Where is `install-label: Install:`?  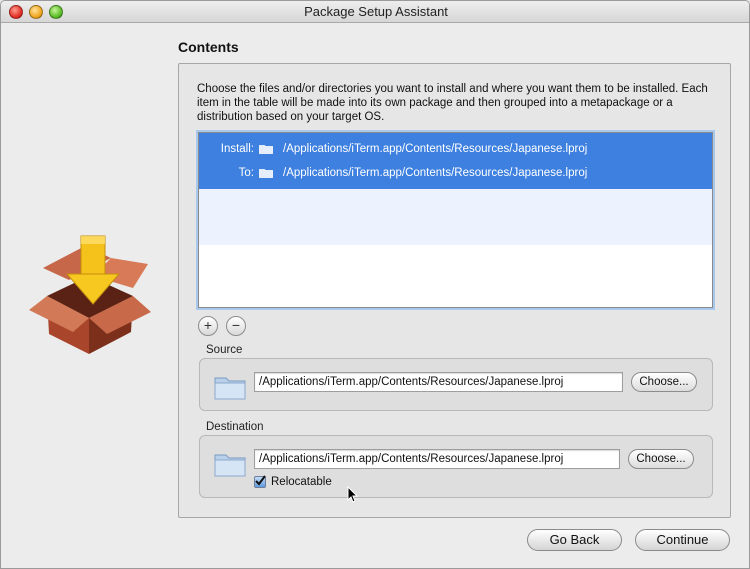 install-label: Install: is located at coordinates (237, 149).